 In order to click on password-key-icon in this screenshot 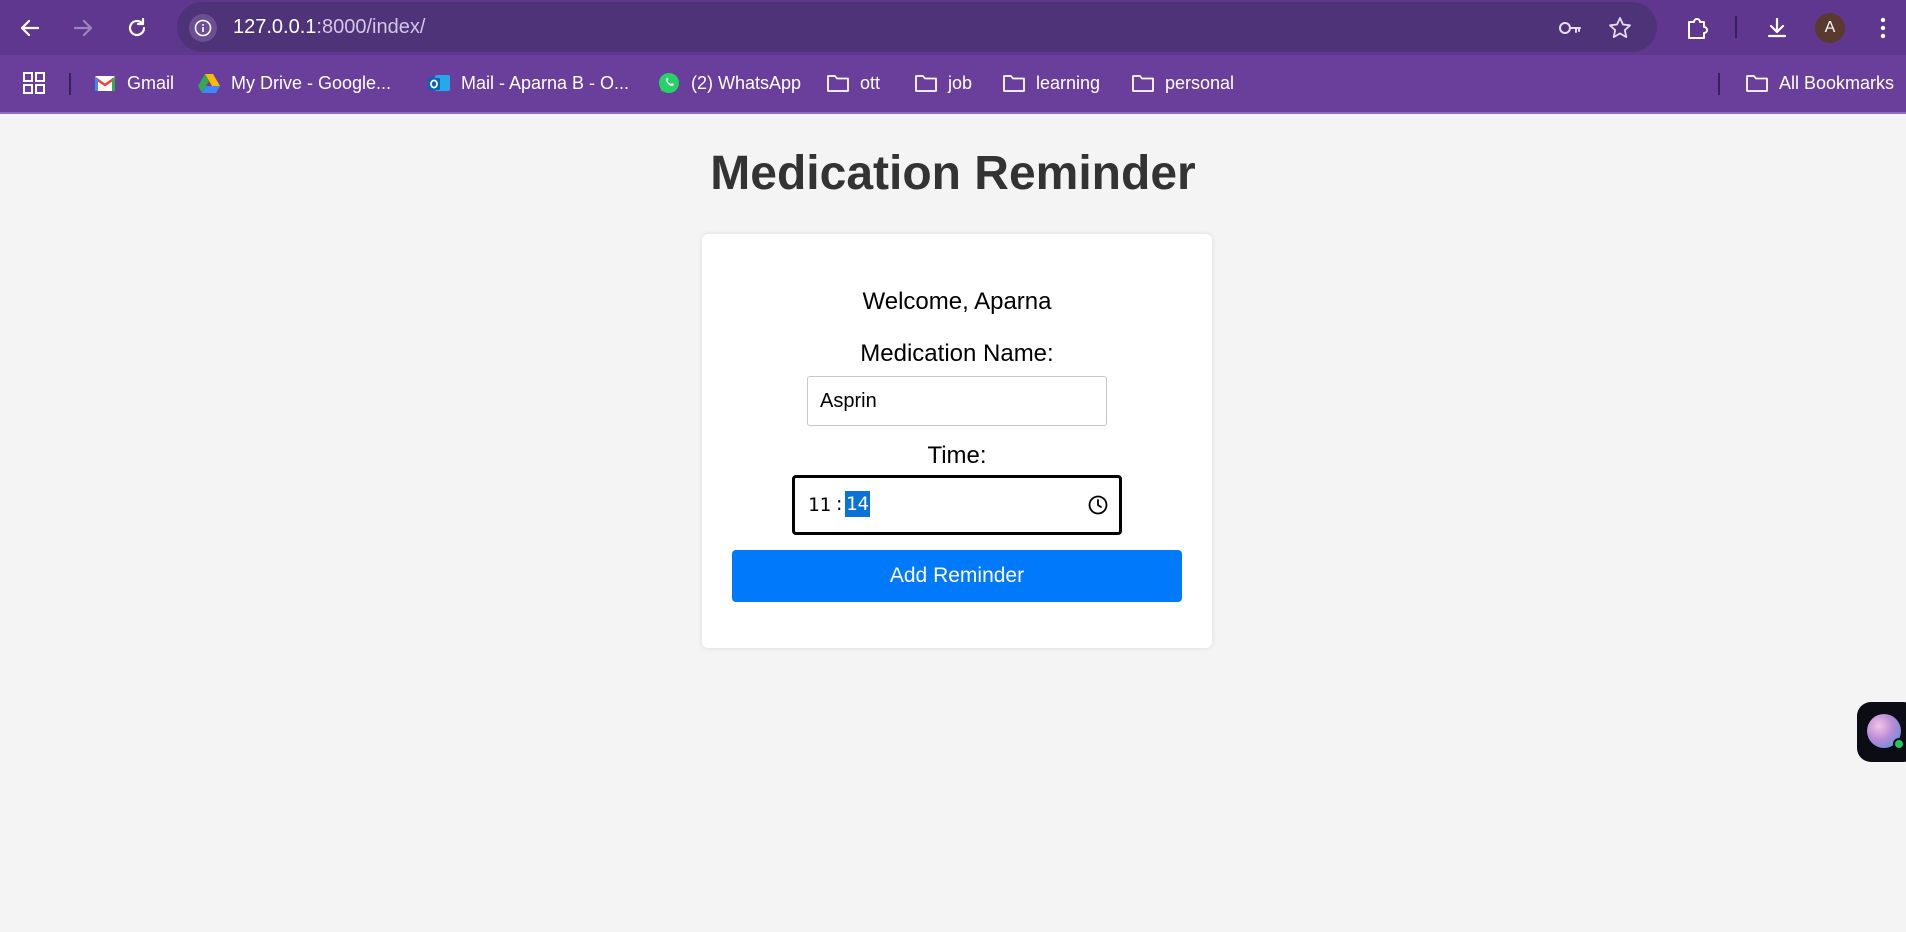, I will do `click(1570, 28)`.